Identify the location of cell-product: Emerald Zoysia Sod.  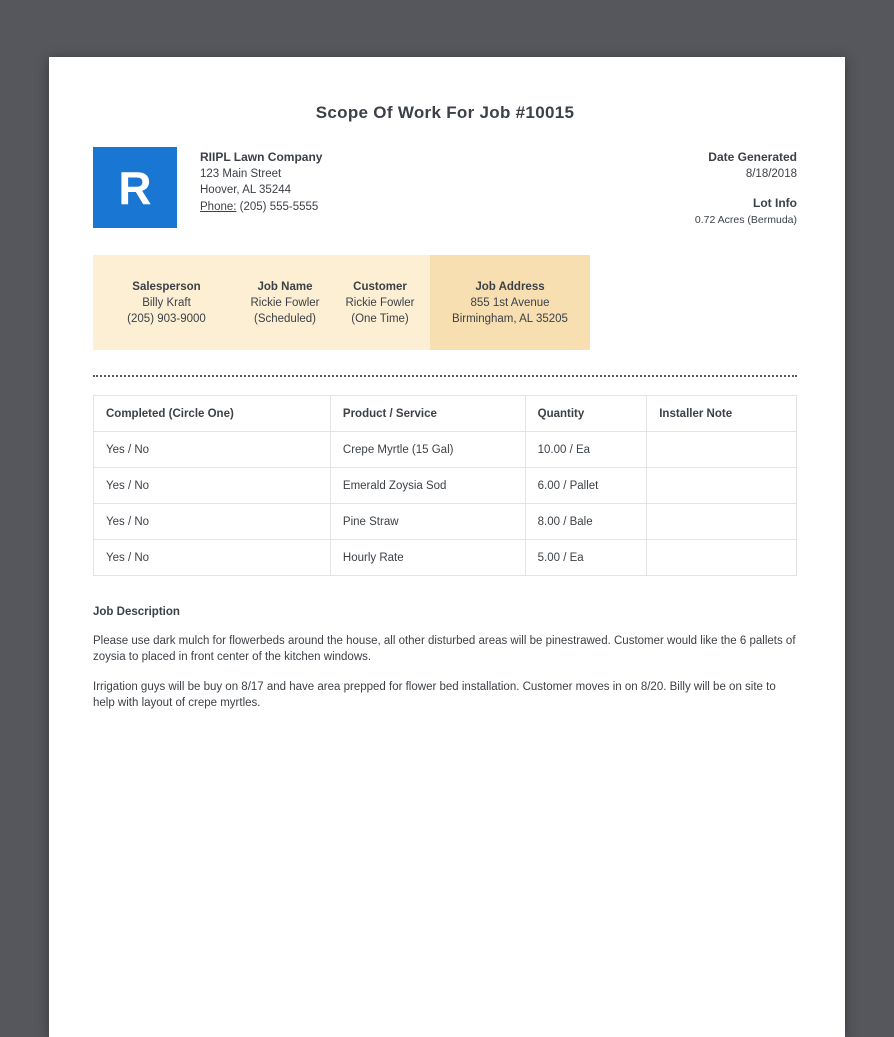
(427, 485).